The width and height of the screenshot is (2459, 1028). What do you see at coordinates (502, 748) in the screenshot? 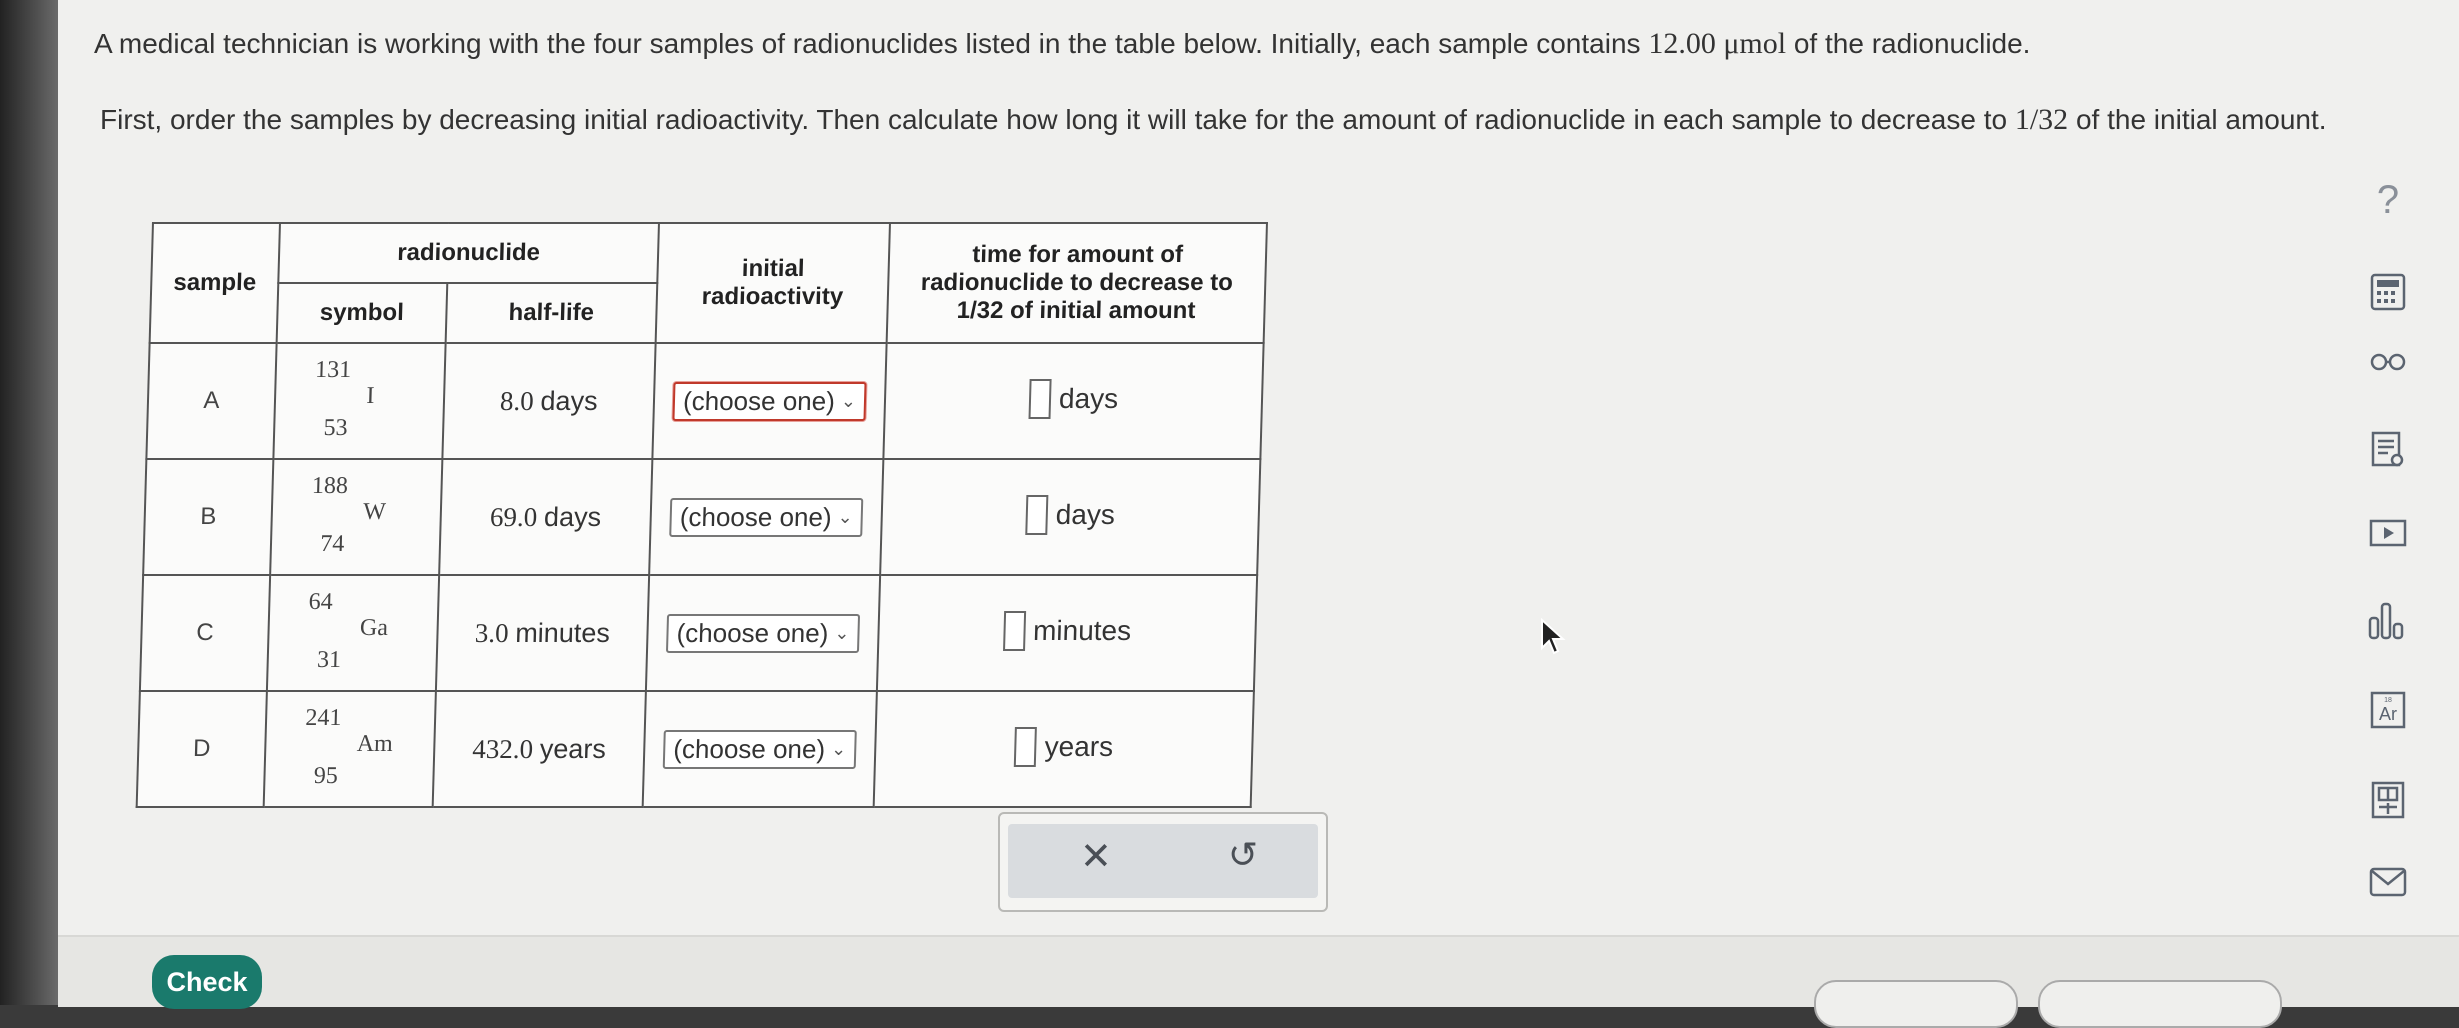
I see `half-life-value: 432.0` at bounding box center [502, 748].